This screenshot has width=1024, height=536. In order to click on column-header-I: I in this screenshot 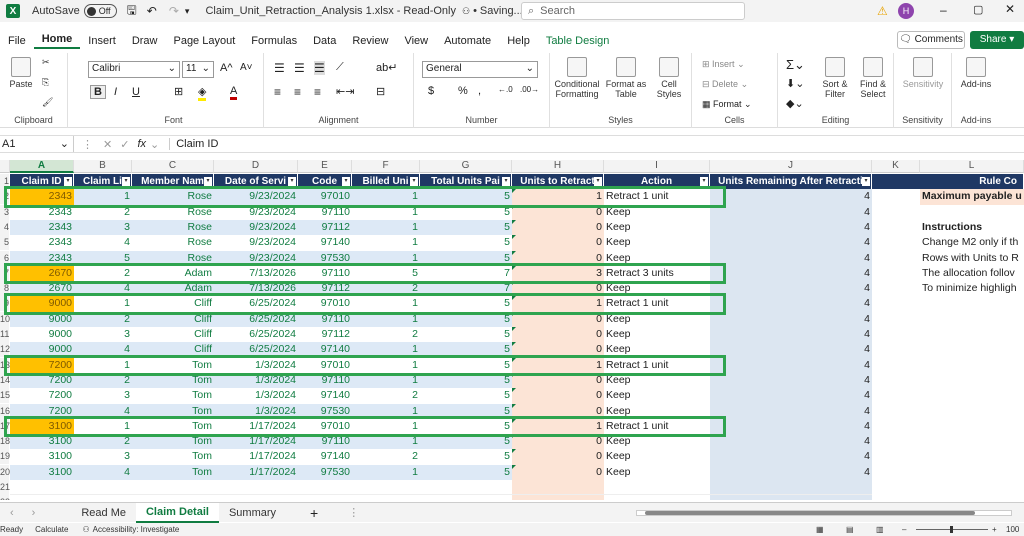, I will do `click(657, 166)`.